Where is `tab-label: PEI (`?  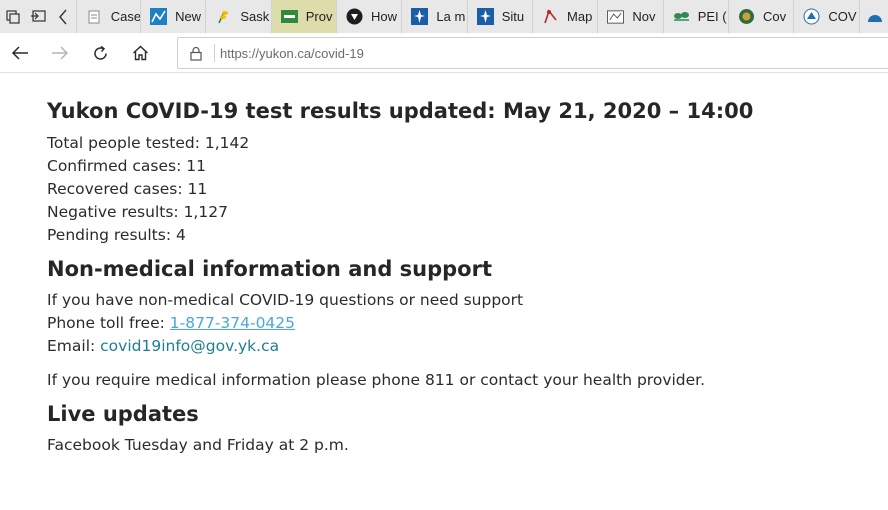 tab-label: PEI ( is located at coordinates (712, 16).